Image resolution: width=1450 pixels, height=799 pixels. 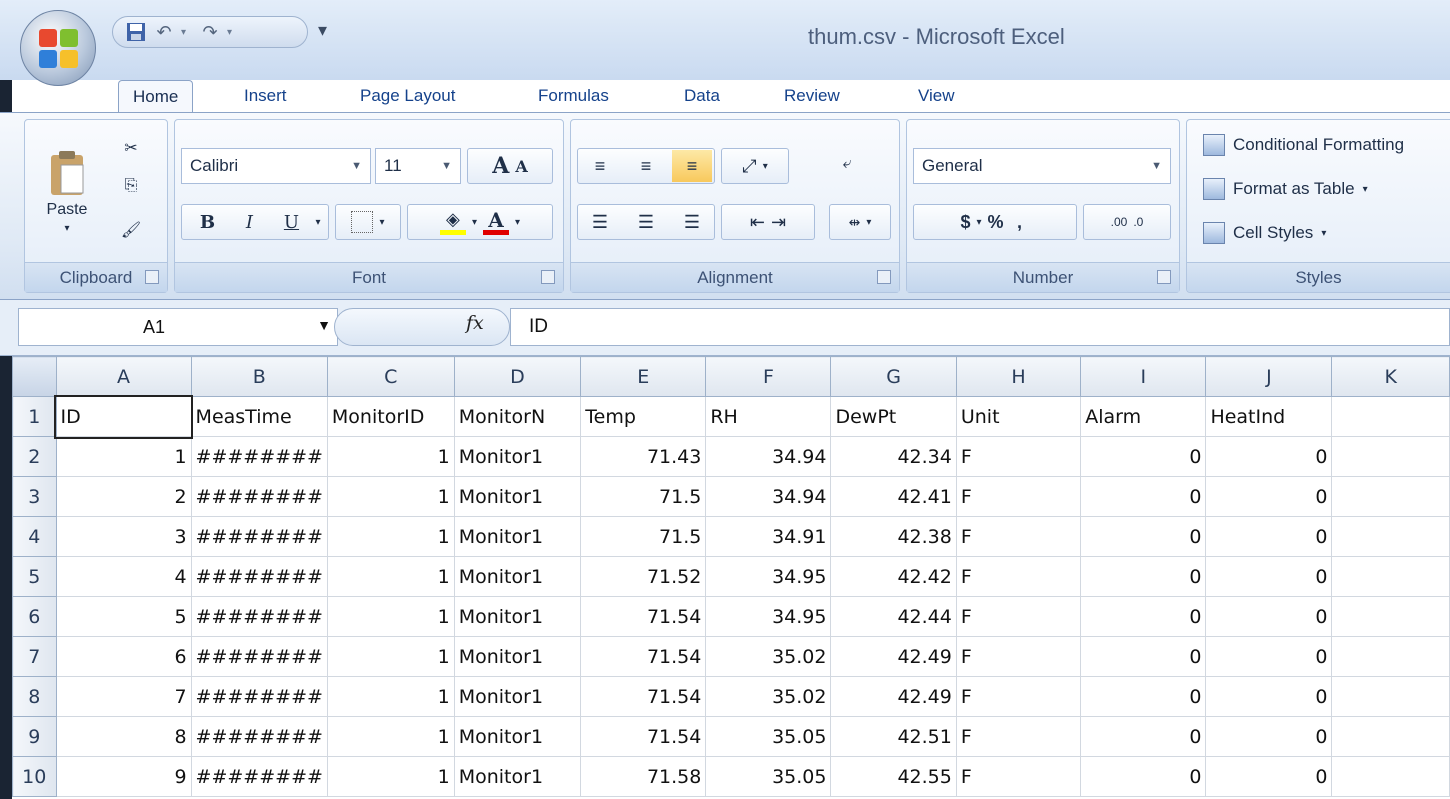 I want to click on column-header-j: J, so click(x=1269, y=376).